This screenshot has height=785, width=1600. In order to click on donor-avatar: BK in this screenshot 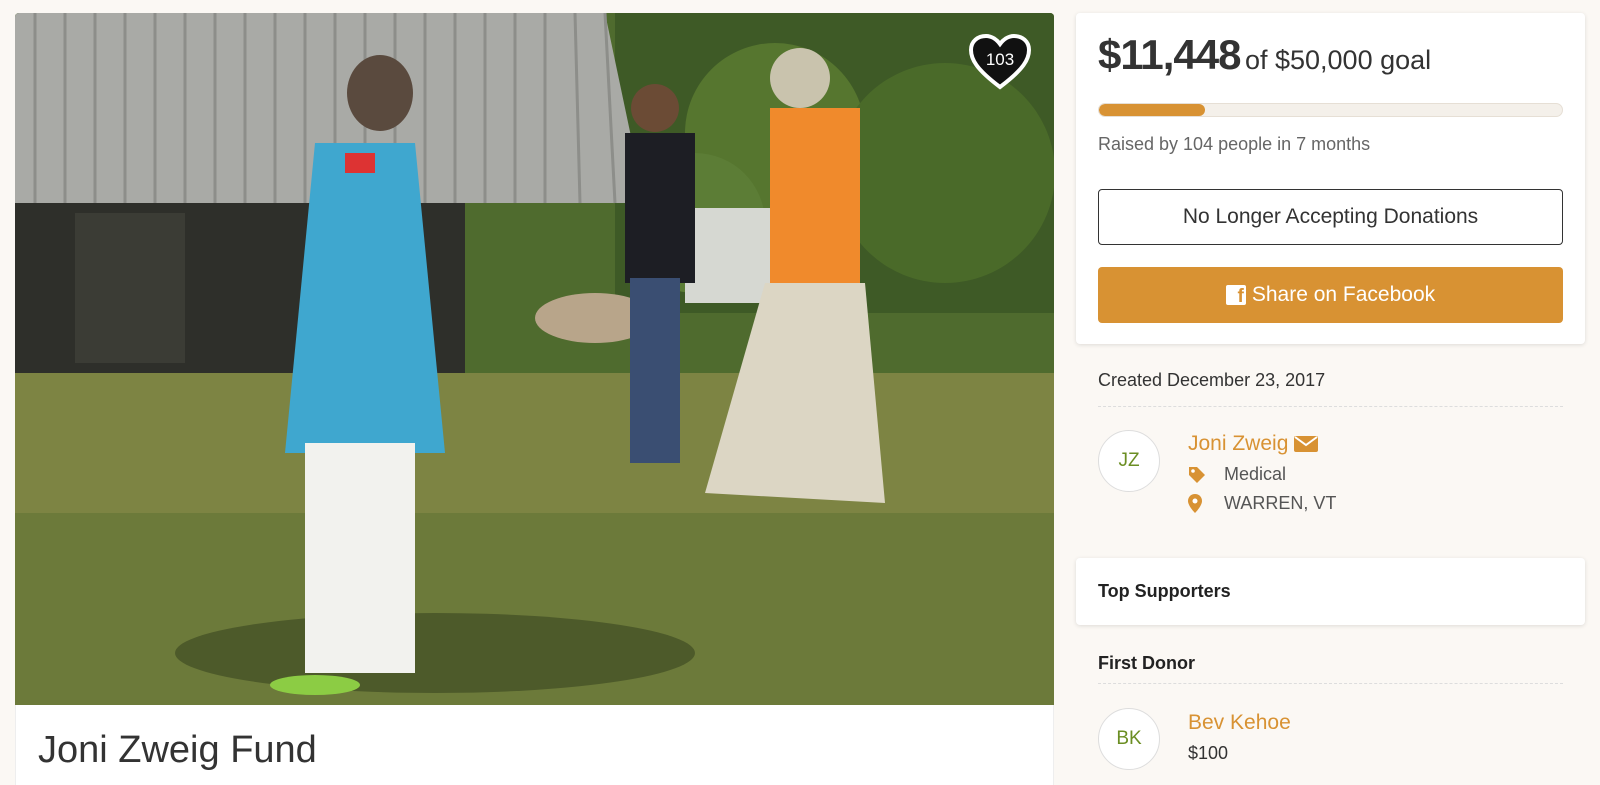, I will do `click(1129, 739)`.